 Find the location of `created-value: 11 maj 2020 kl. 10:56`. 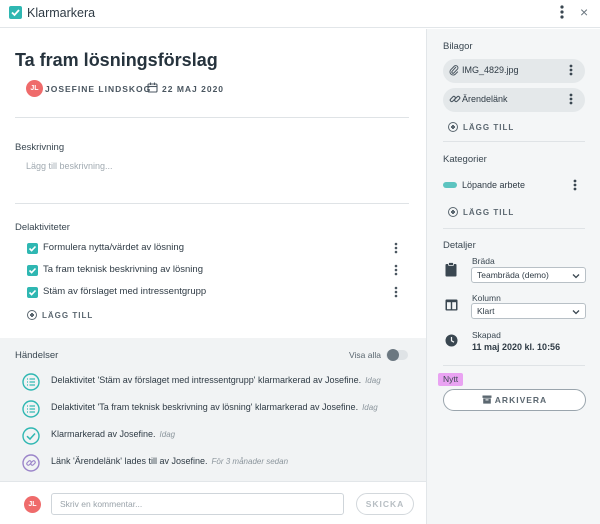

created-value: 11 maj 2020 kl. 10:56 is located at coordinates (516, 347).